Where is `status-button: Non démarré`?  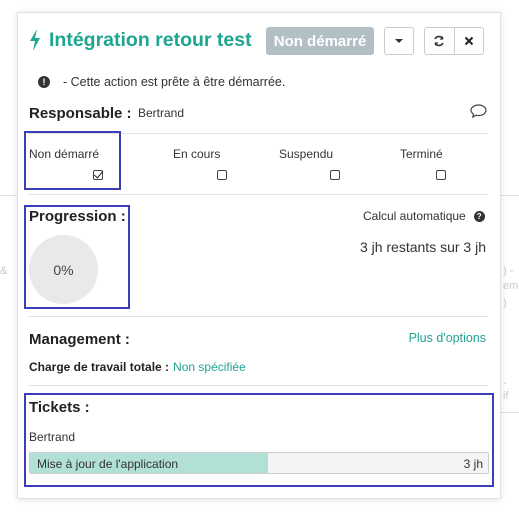
status-button: Non démarré is located at coordinates (320, 41).